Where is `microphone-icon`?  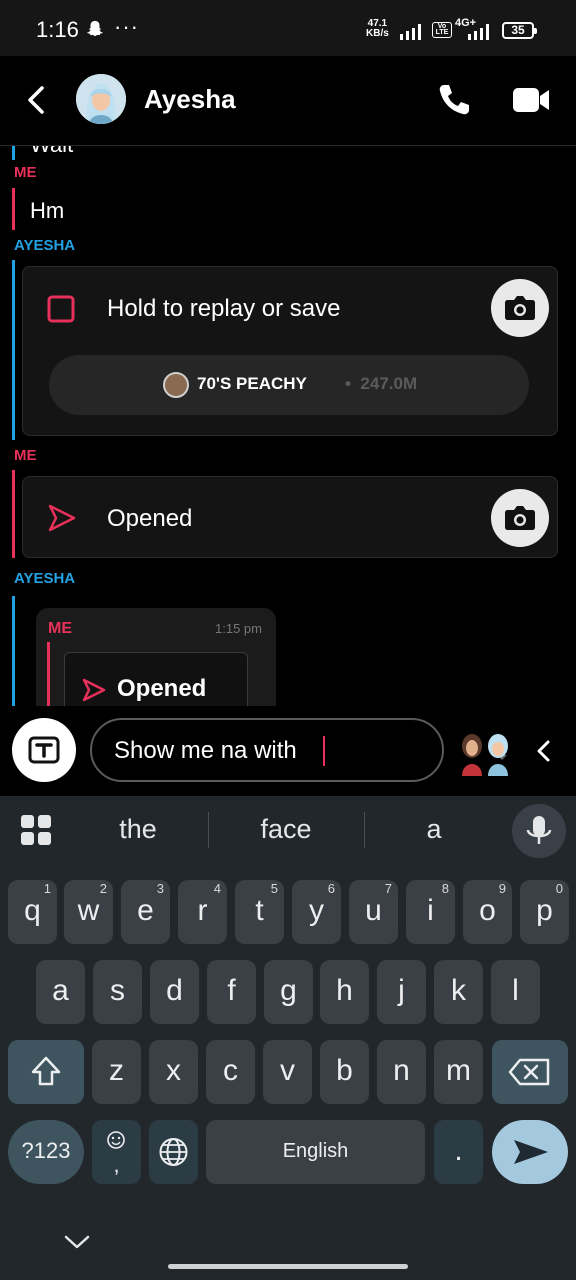
microphone-icon is located at coordinates (539, 830).